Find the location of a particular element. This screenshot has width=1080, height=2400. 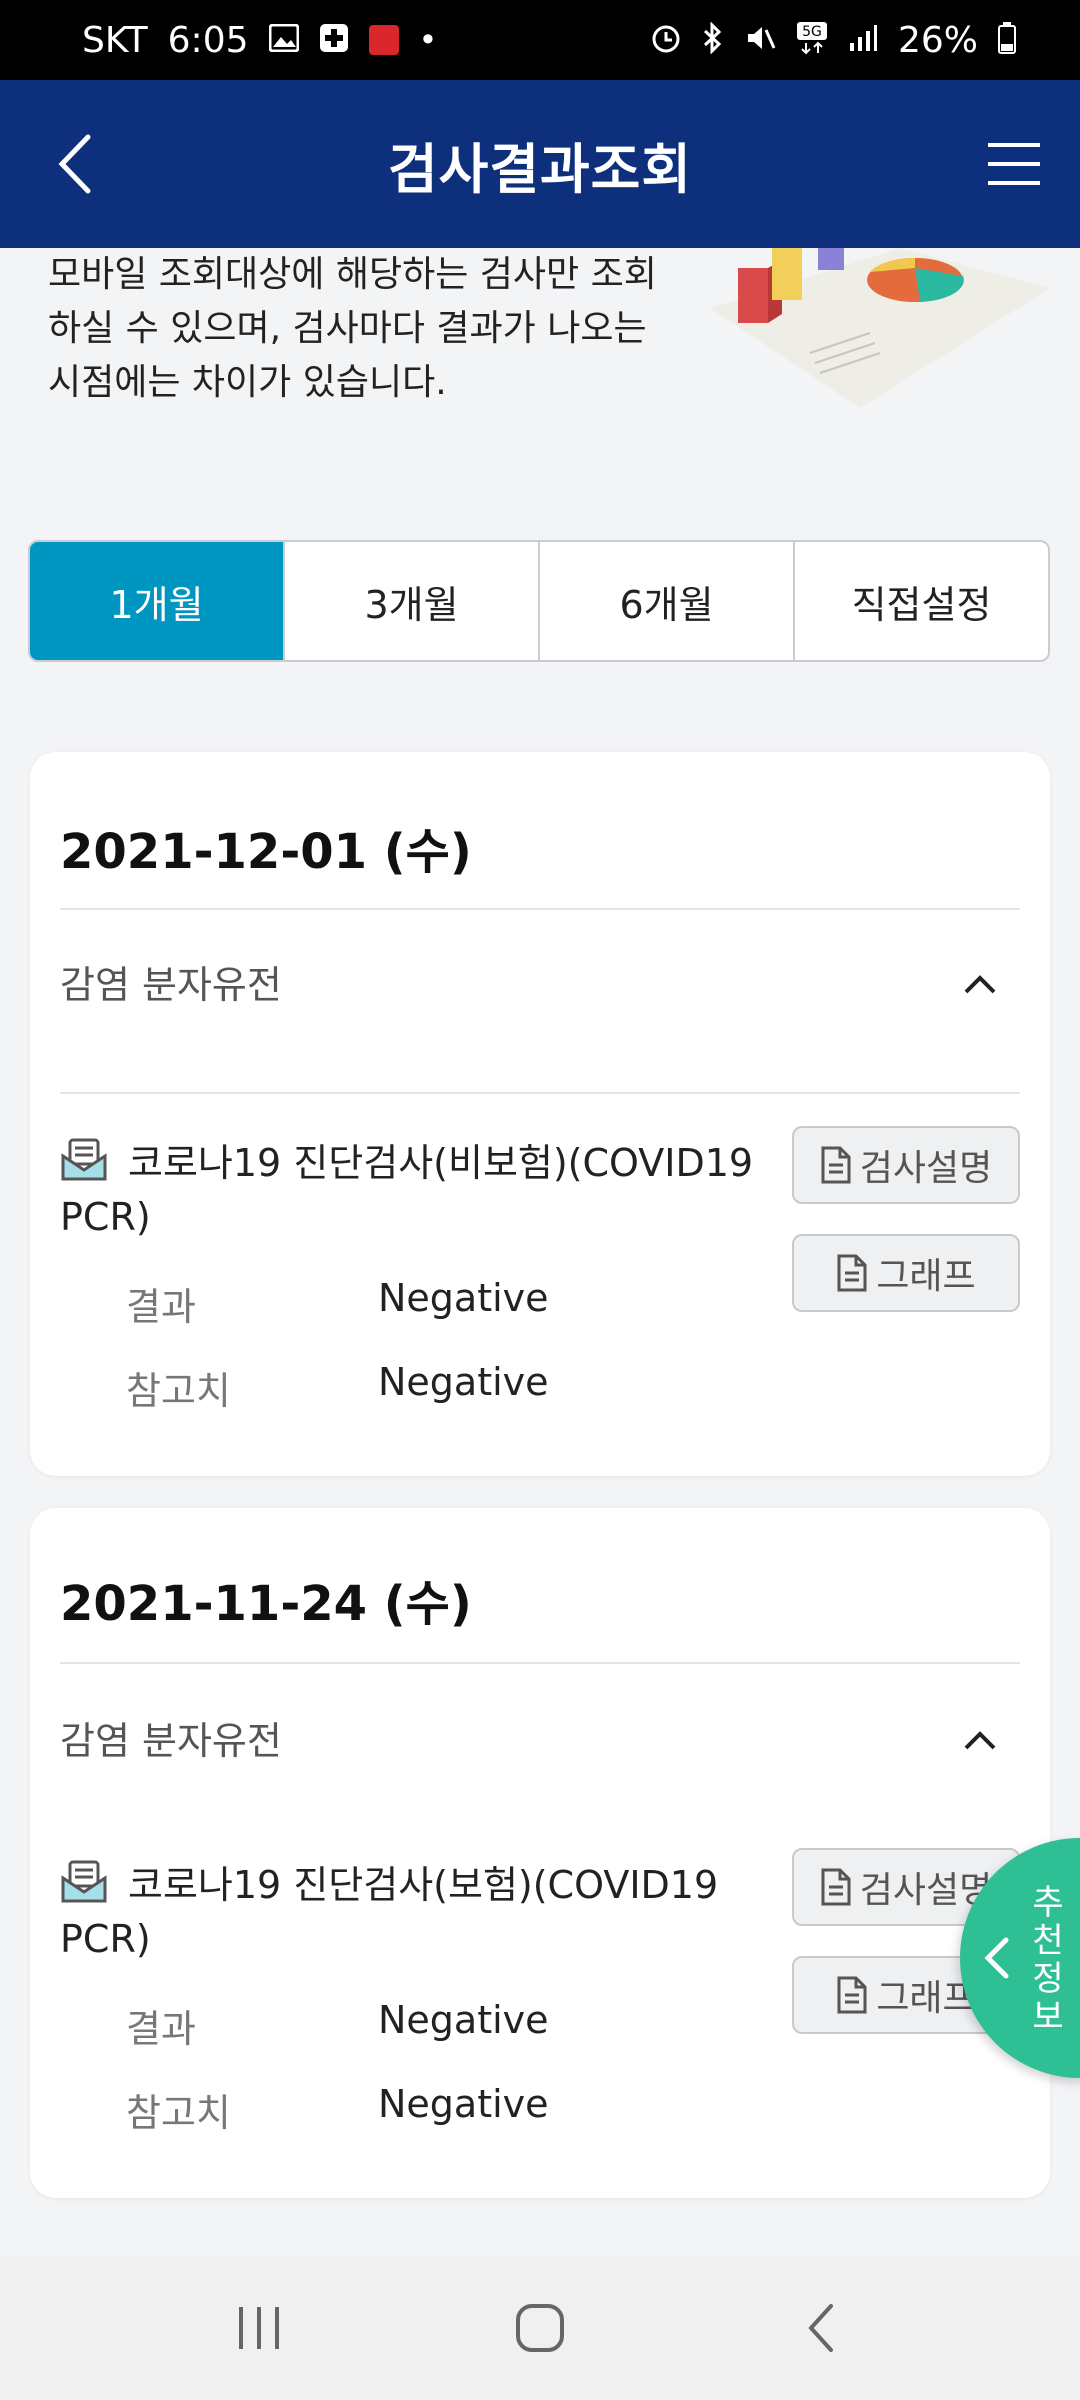

back-icon is located at coordinates (820, 2328).